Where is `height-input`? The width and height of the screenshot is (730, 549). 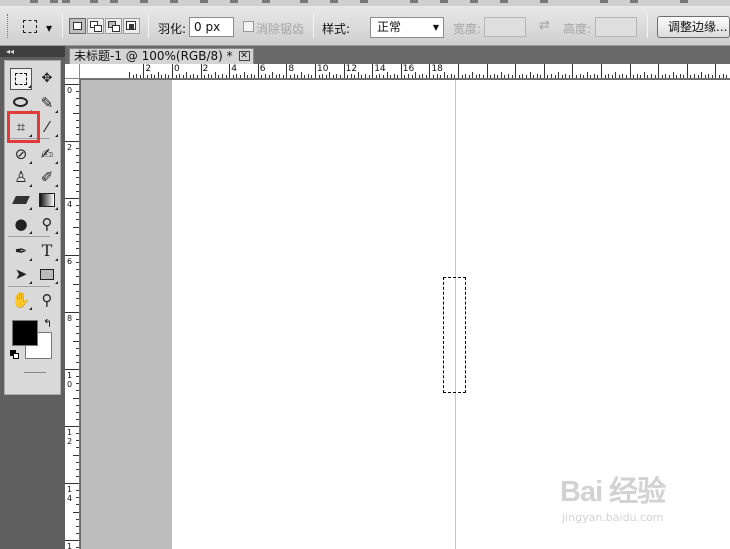 height-input is located at coordinates (616, 27).